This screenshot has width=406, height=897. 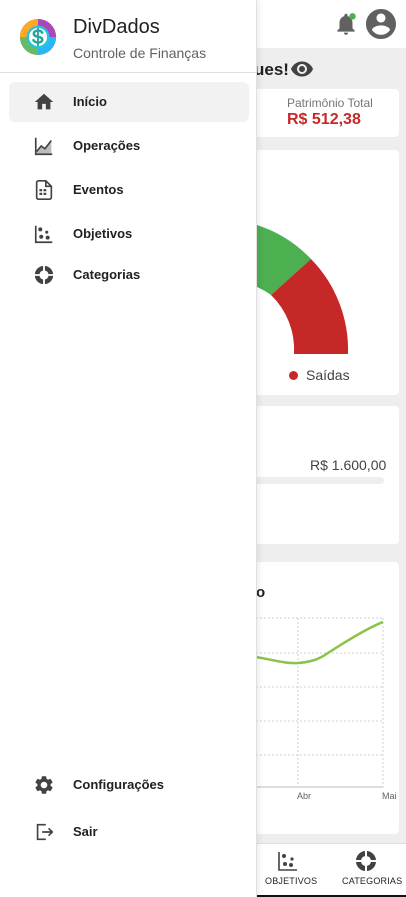 What do you see at coordinates (140, 53) in the screenshot?
I see `app-subtitle: Controle de Finanças` at bounding box center [140, 53].